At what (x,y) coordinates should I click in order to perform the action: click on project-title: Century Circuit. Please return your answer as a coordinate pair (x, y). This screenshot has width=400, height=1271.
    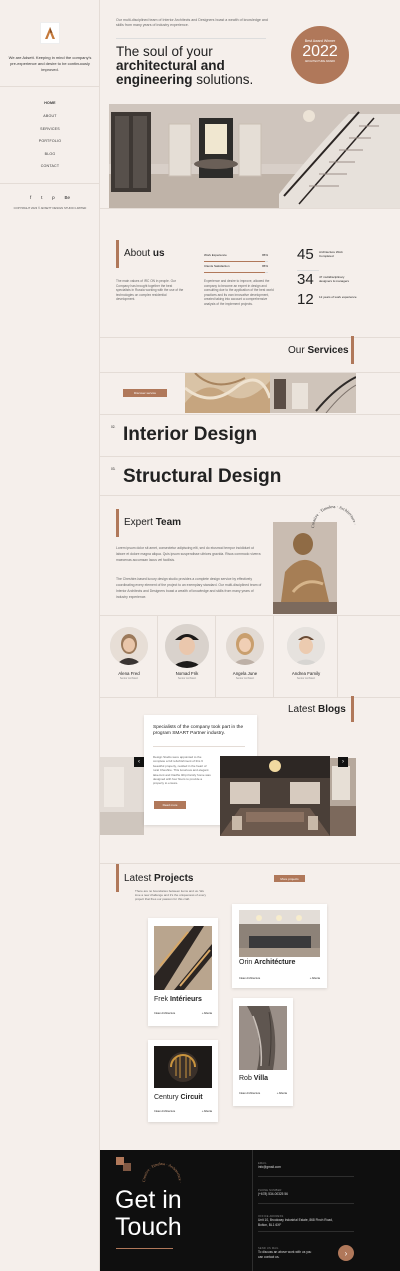
    Looking at the image, I should click on (178, 1097).